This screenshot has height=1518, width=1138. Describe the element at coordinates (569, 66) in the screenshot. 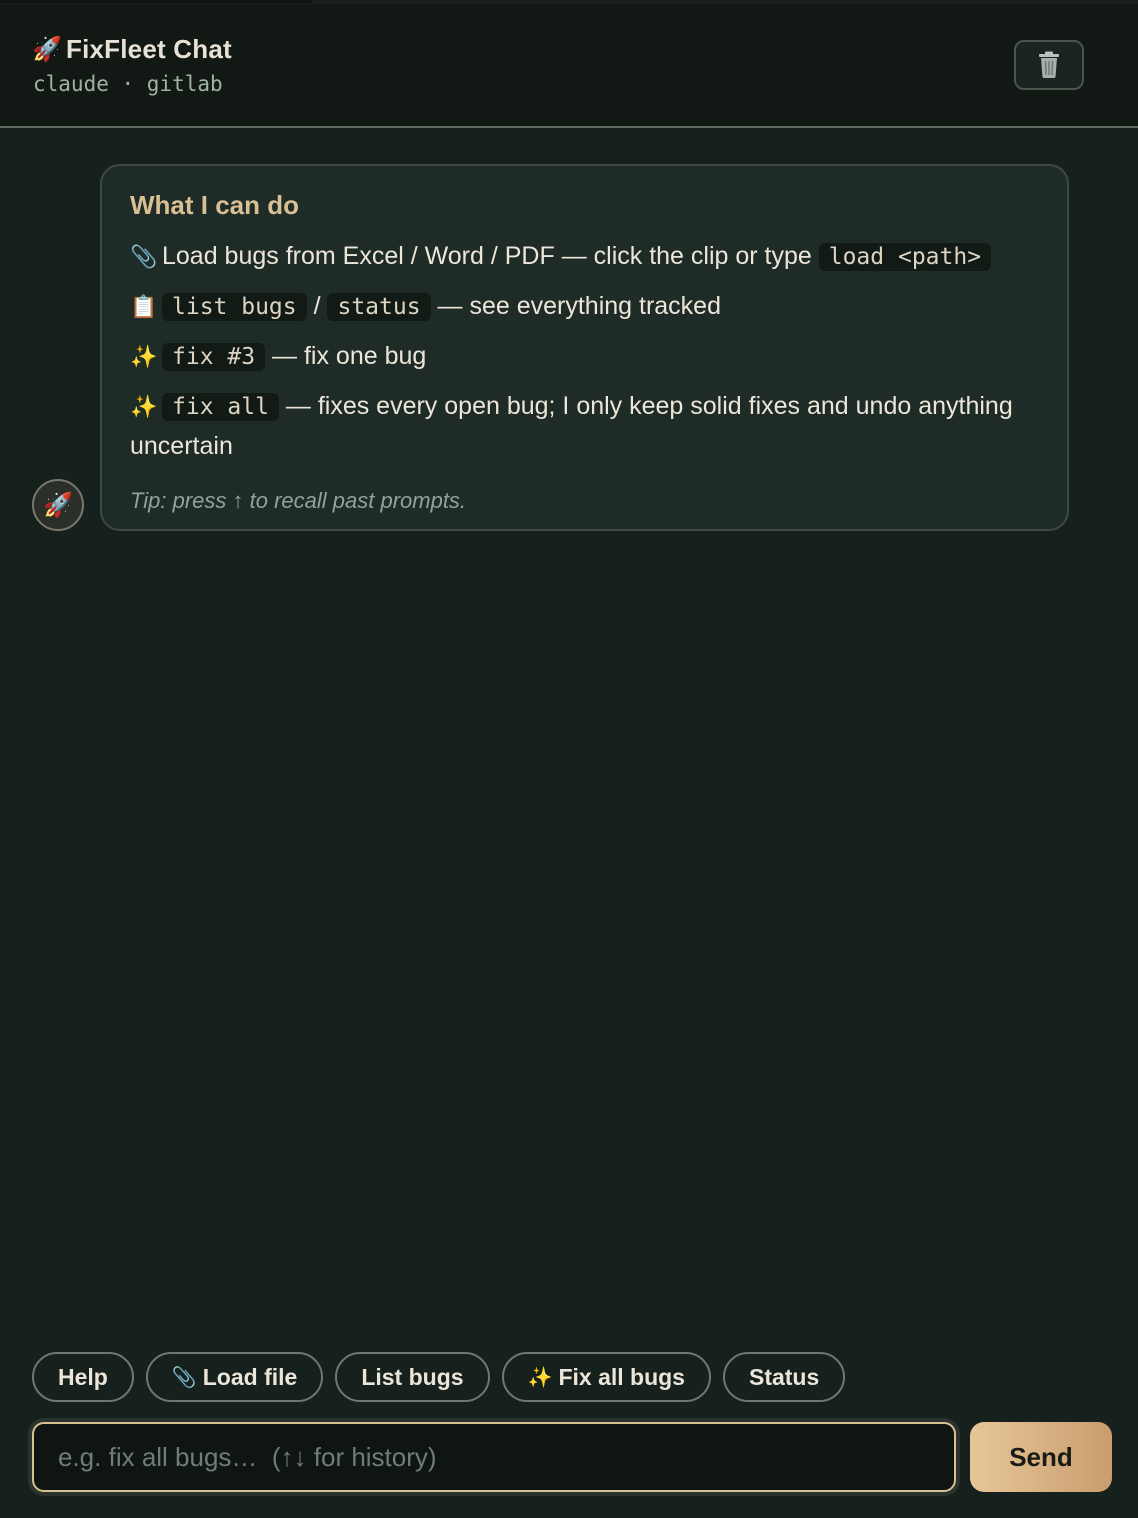

I see `chat-header: 🚀 FixFleet Chat claude · gitlab` at that location.